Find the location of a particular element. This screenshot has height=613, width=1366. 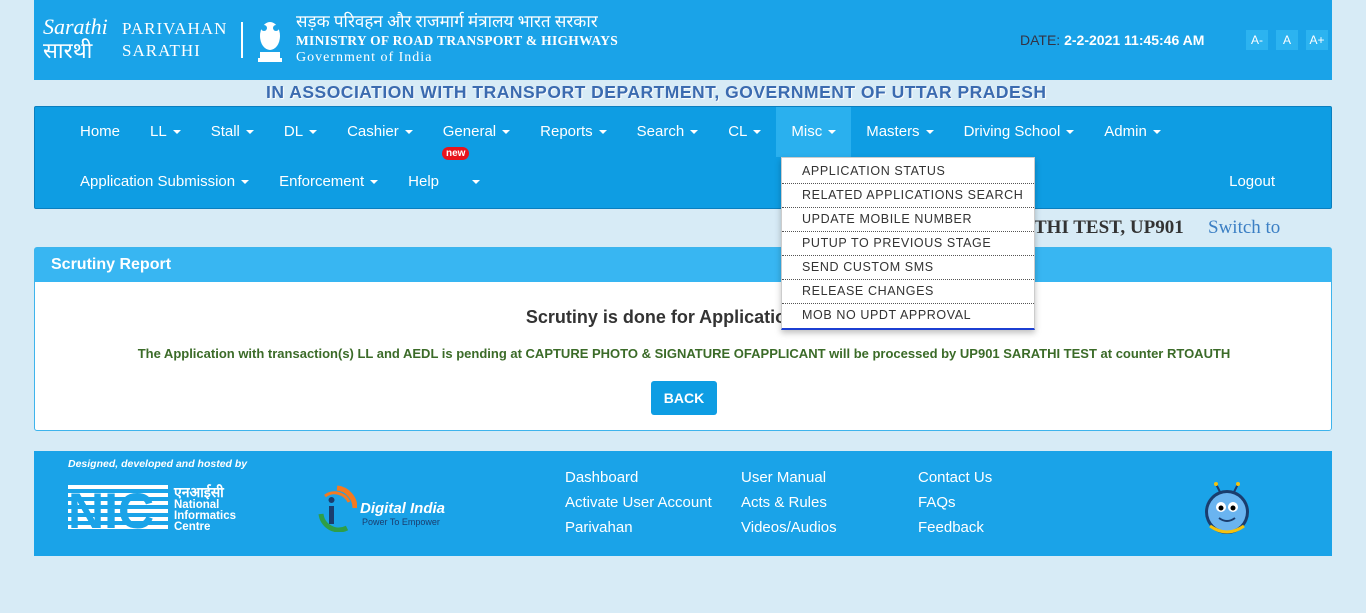

menu-item-release-changes: RELEASE CHANGES is located at coordinates (908, 292).